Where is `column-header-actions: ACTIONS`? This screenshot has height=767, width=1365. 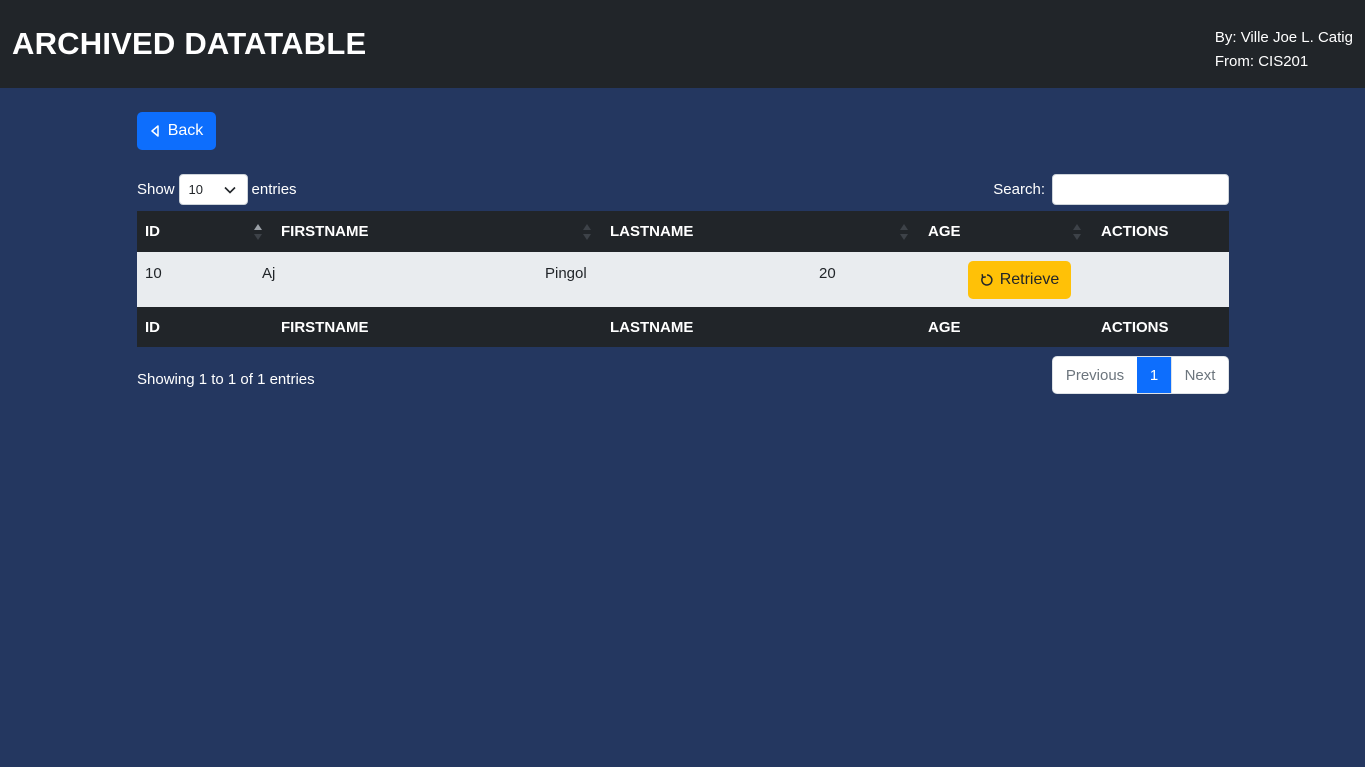 column-header-actions: ACTIONS is located at coordinates (1135, 231).